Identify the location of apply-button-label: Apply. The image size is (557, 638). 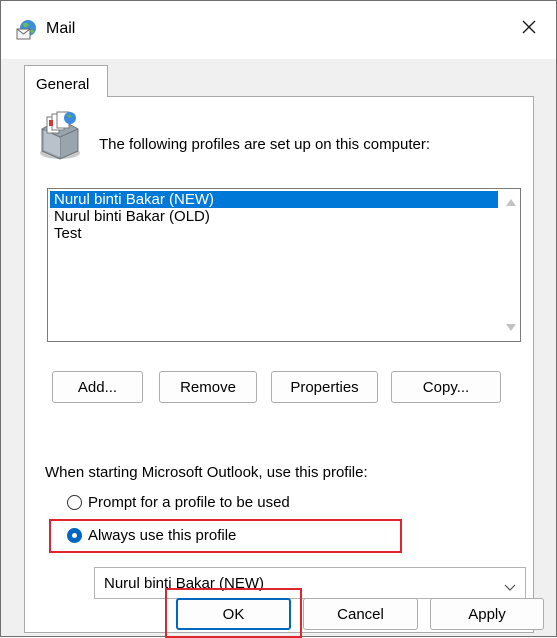
(487, 614).